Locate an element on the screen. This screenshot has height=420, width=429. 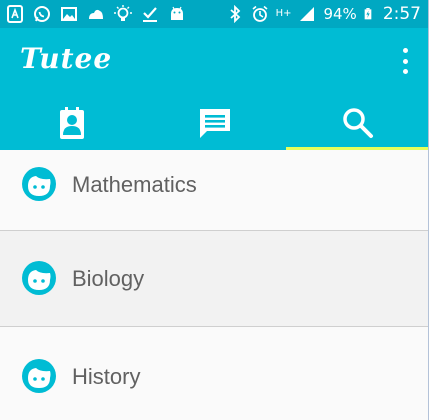
notification-icons is located at coordinates (96, 14).